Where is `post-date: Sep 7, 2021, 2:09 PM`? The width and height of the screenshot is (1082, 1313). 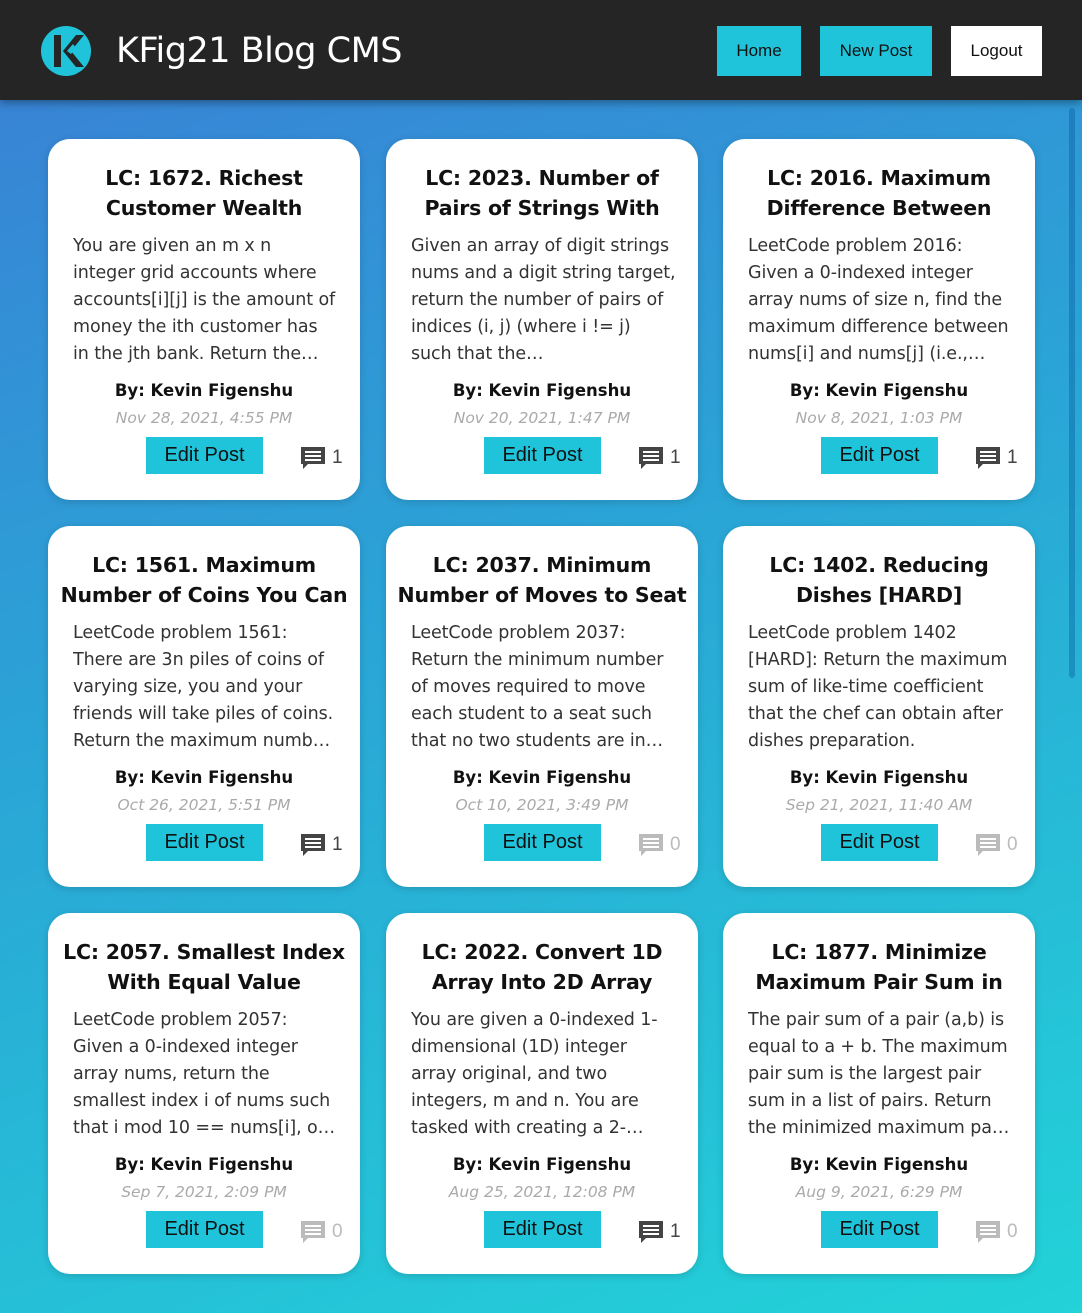 post-date: Sep 7, 2021, 2:09 PM is located at coordinates (204, 1192).